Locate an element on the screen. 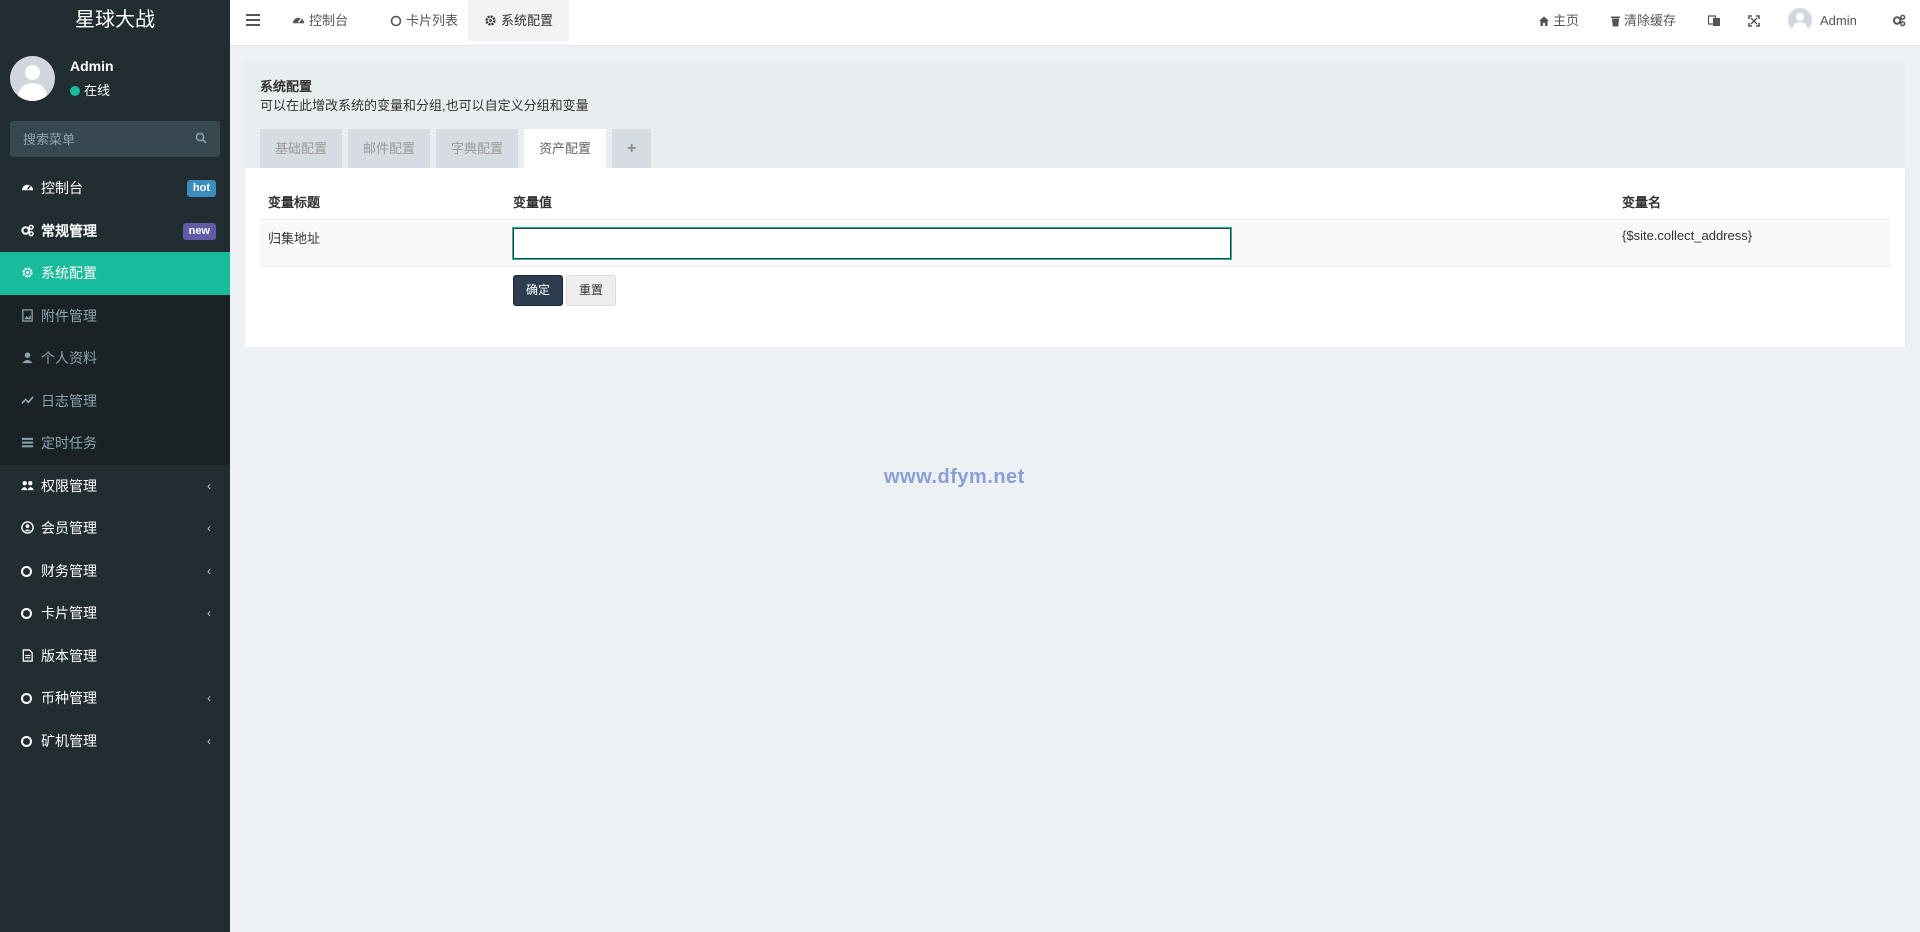  tab-basic-config: 基础配置 is located at coordinates (301, 148).